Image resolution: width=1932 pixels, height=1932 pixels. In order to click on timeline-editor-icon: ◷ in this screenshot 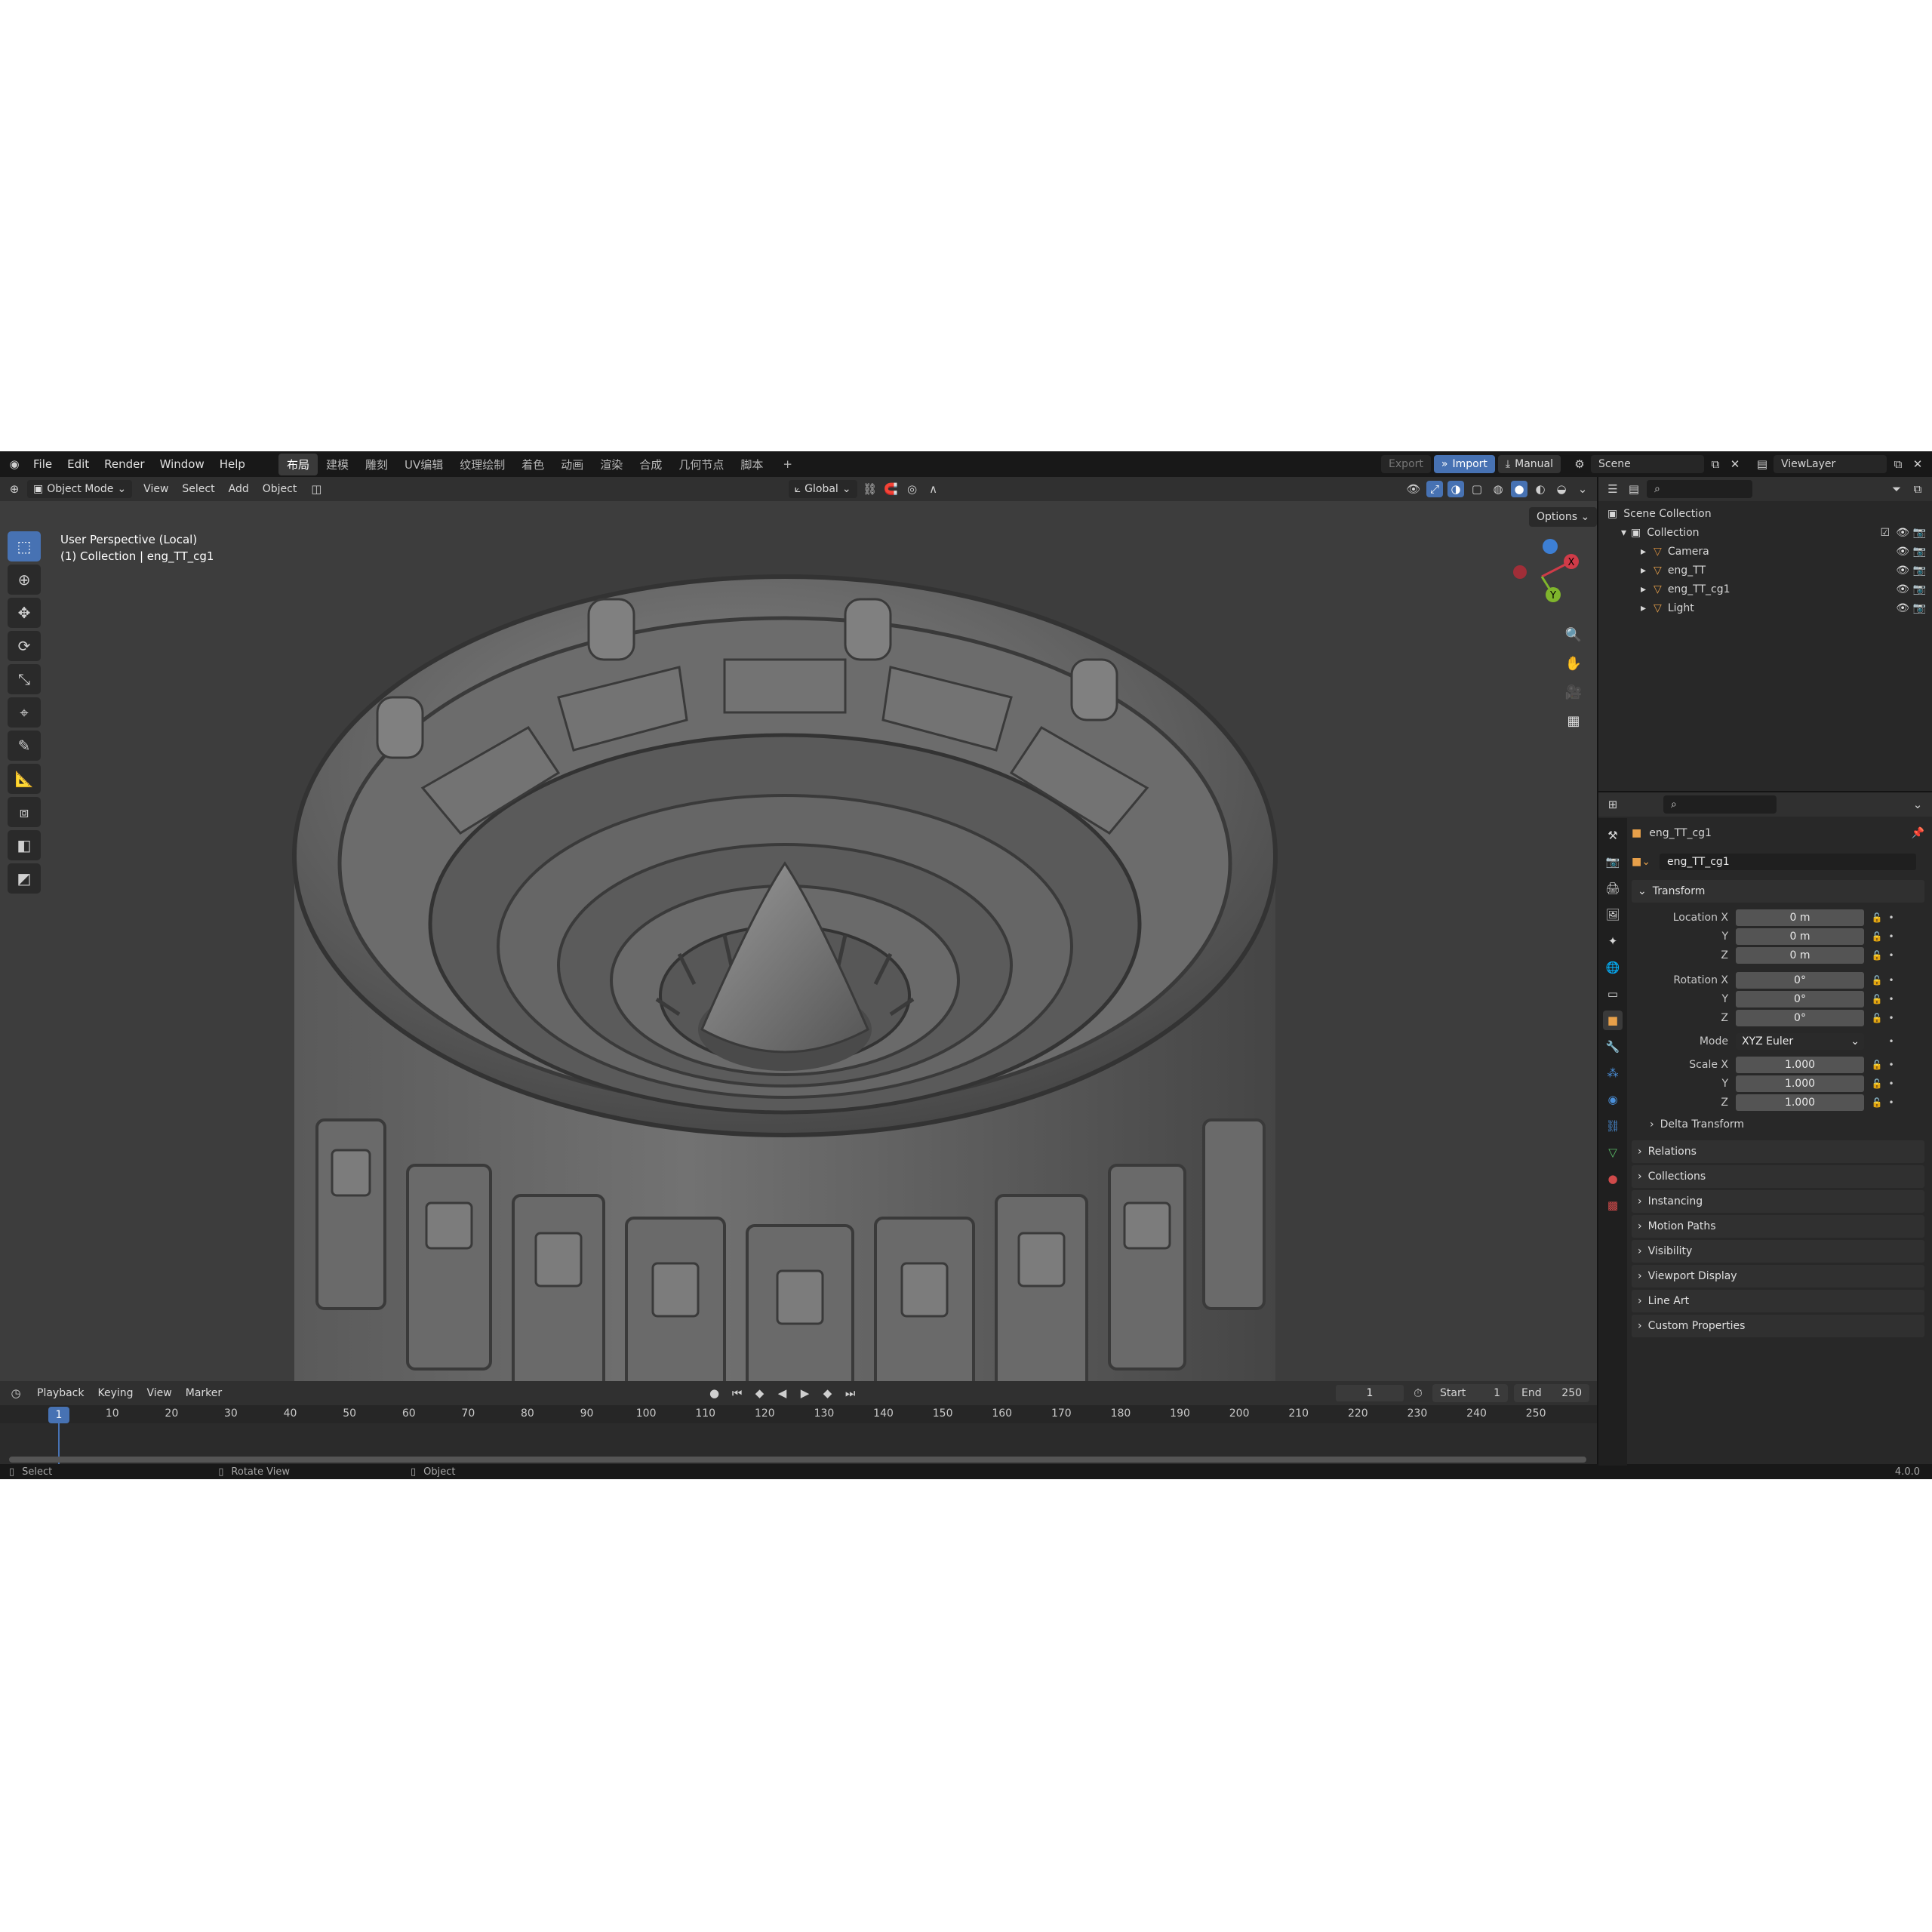, I will do `click(16, 1393)`.